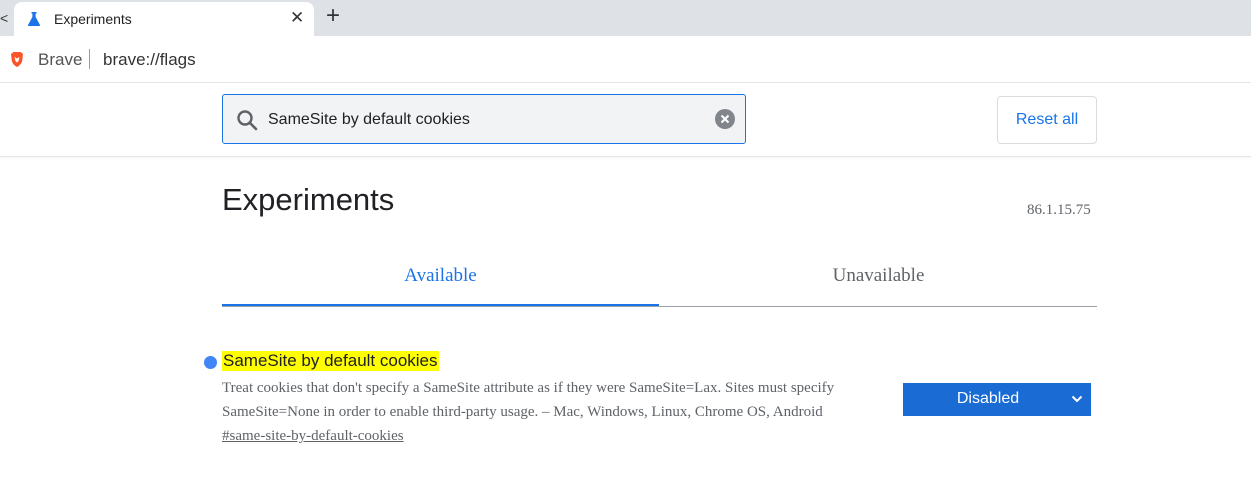 The width and height of the screenshot is (1251, 491). Describe the element at coordinates (164, 19) in the screenshot. I see `browser-tab-experiments: Experiments ✕` at that location.